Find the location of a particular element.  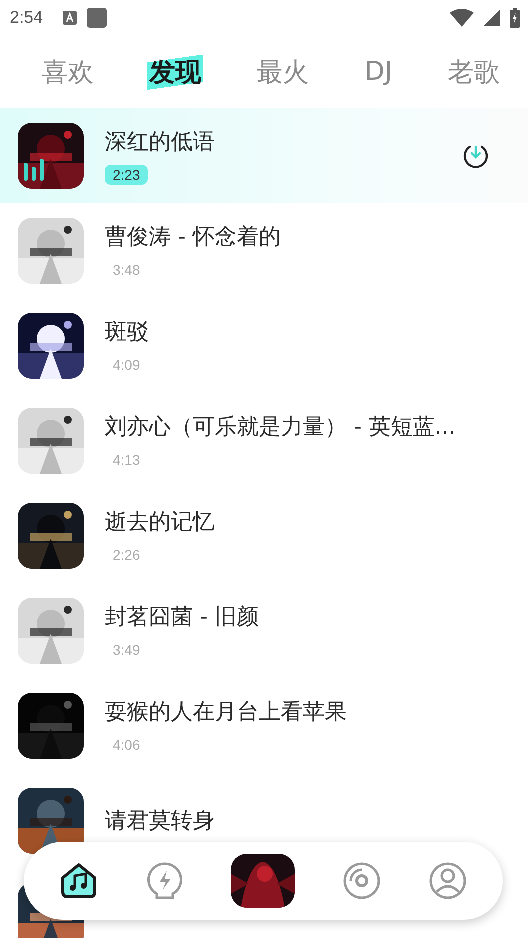

bolt-bubble-icon is located at coordinates (165, 881).